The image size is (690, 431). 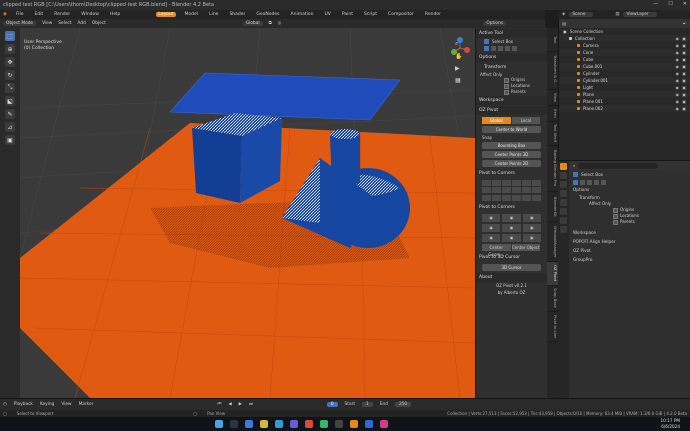 I want to click on end-frame-field: 250, so click(x=403, y=404).